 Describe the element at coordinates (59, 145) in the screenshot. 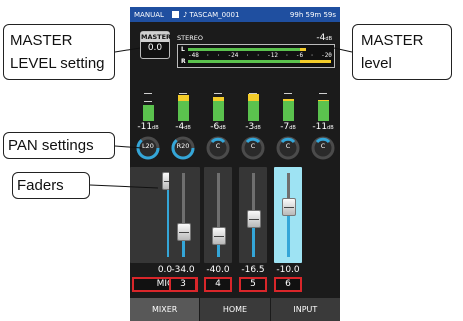

I see `callout-pan-settings: PAN settings` at that location.